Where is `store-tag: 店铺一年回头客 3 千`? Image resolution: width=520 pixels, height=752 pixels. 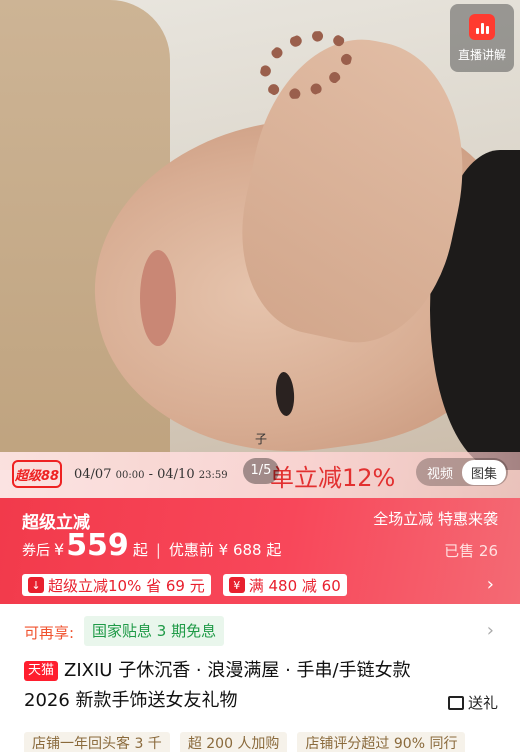 store-tag: 店铺一年回头客 3 千 is located at coordinates (97, 742).